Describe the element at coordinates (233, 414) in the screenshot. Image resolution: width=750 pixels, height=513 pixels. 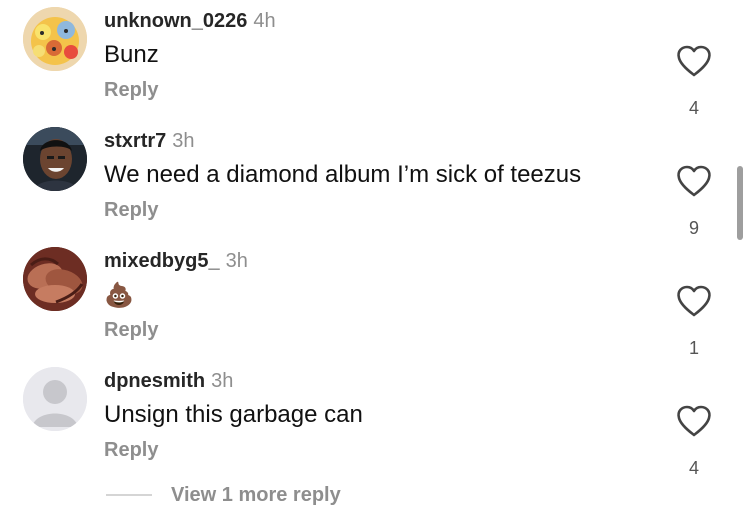
I see `comment-text: Unsign this garbage can` at that location.